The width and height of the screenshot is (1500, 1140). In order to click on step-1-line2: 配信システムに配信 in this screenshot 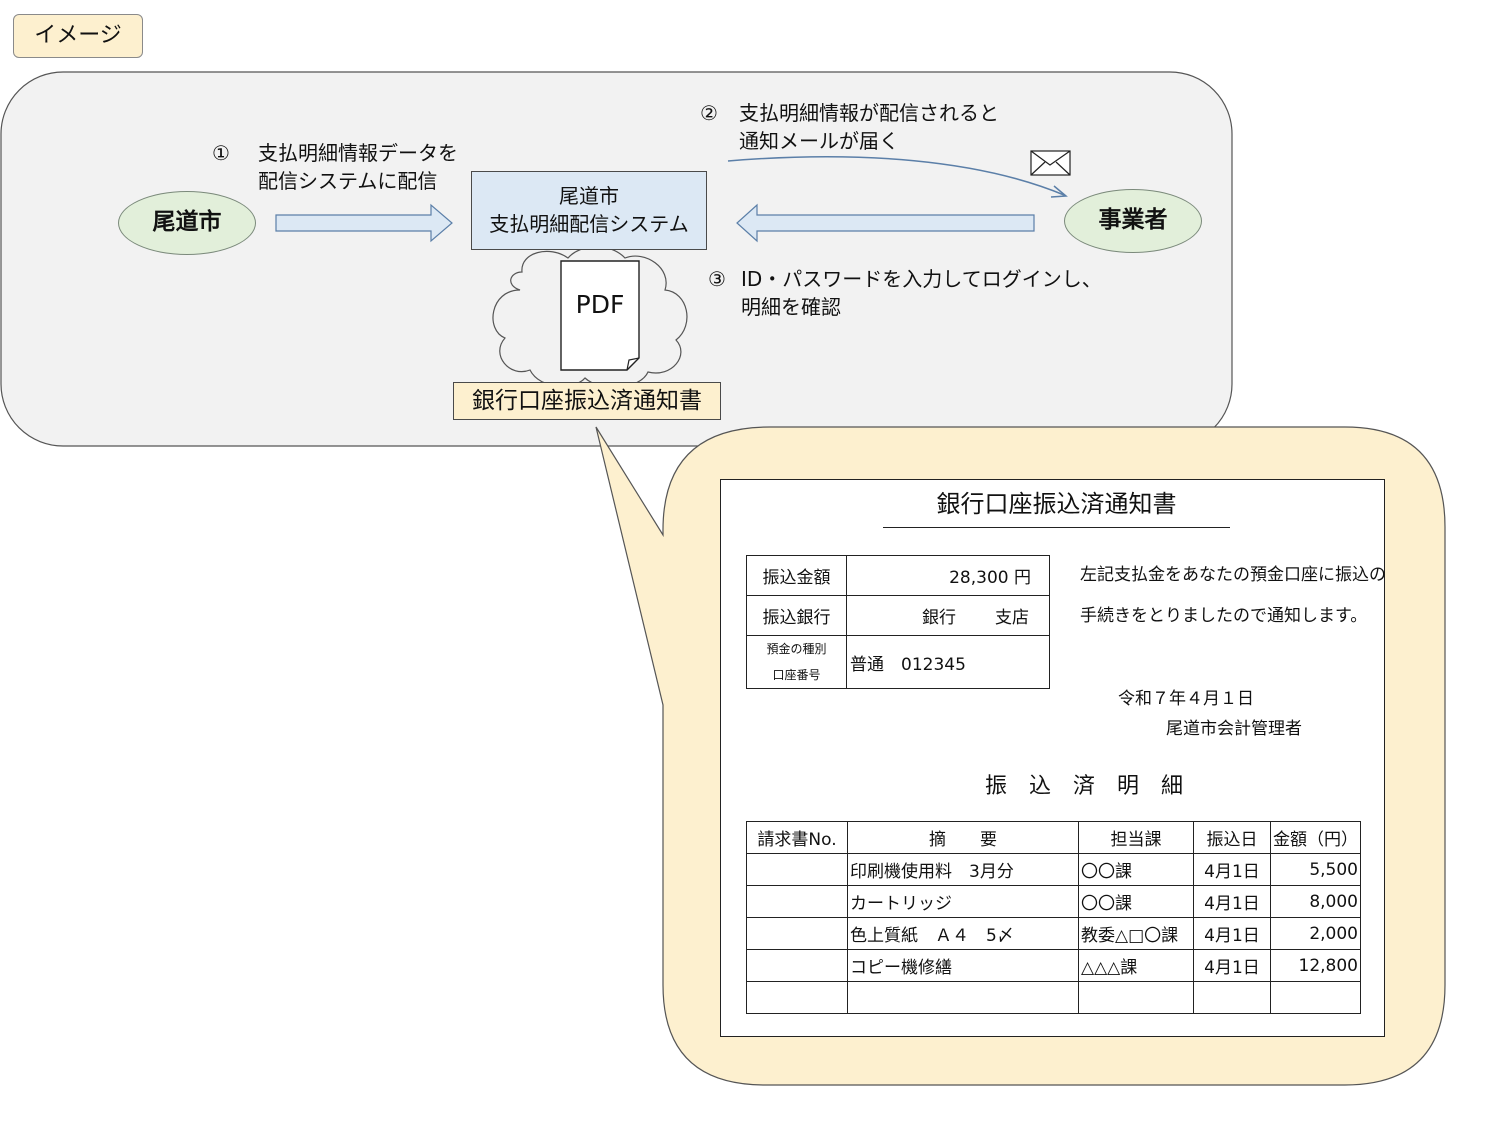, I will do `click(348, 181)`.